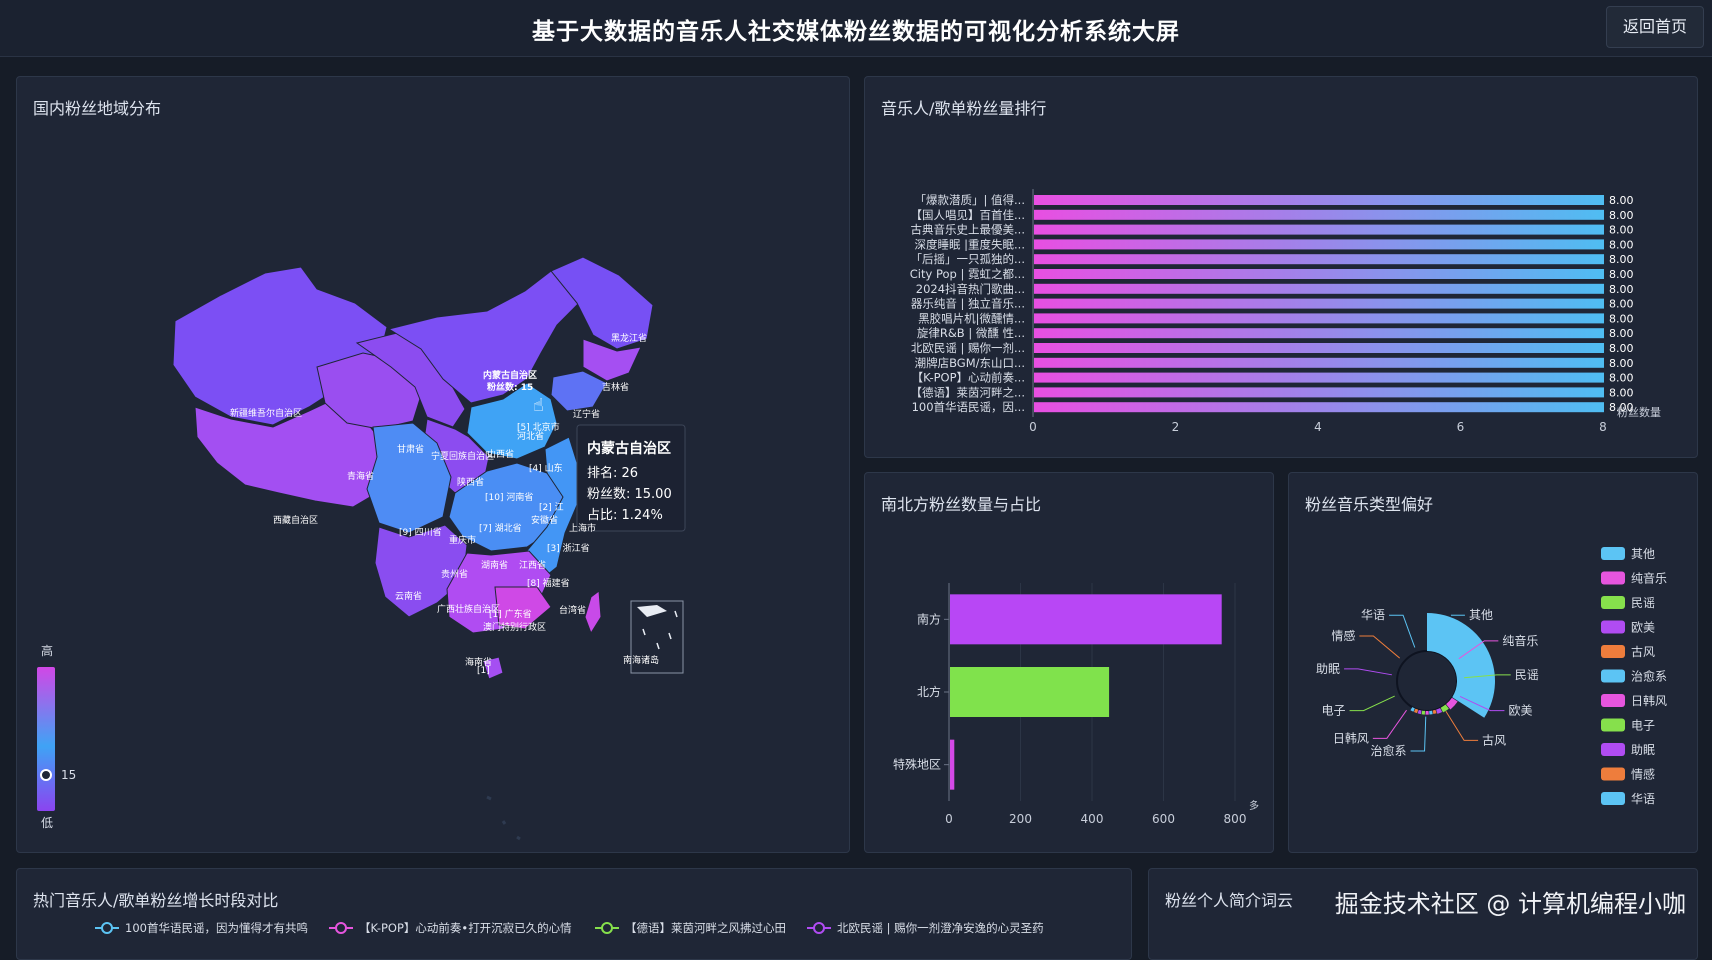 This screenshot has height=960, width=1712. What do you see at coordinates (1643, 628) in the screenshot?
I see `genre-legend-label: 欧美` at bounding box center [1643, 628].